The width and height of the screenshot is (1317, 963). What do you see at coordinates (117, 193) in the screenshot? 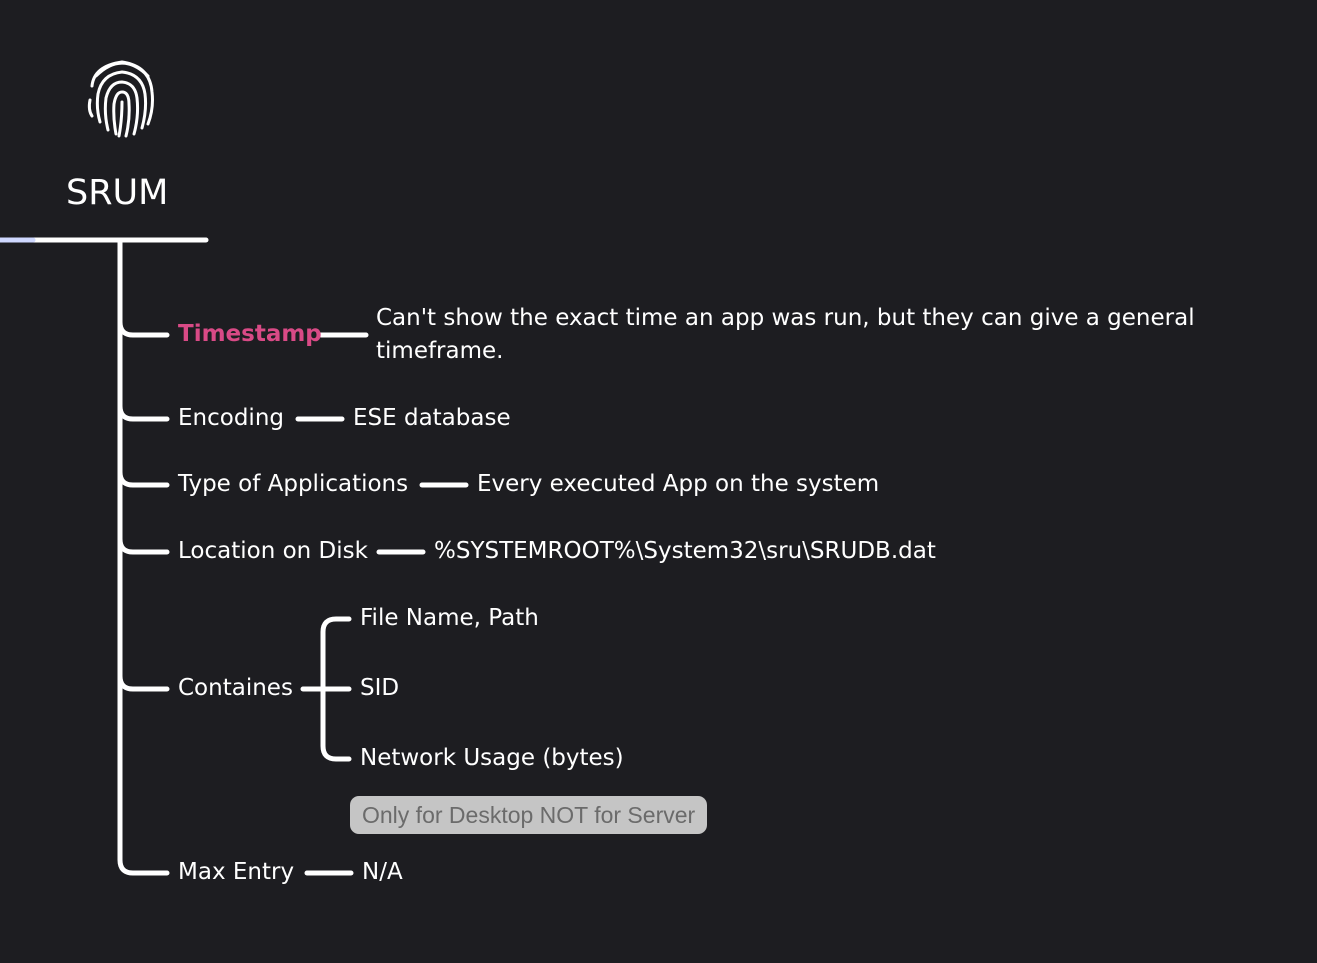
I see `root-title: SRUM` at bounding box center [117, 193].